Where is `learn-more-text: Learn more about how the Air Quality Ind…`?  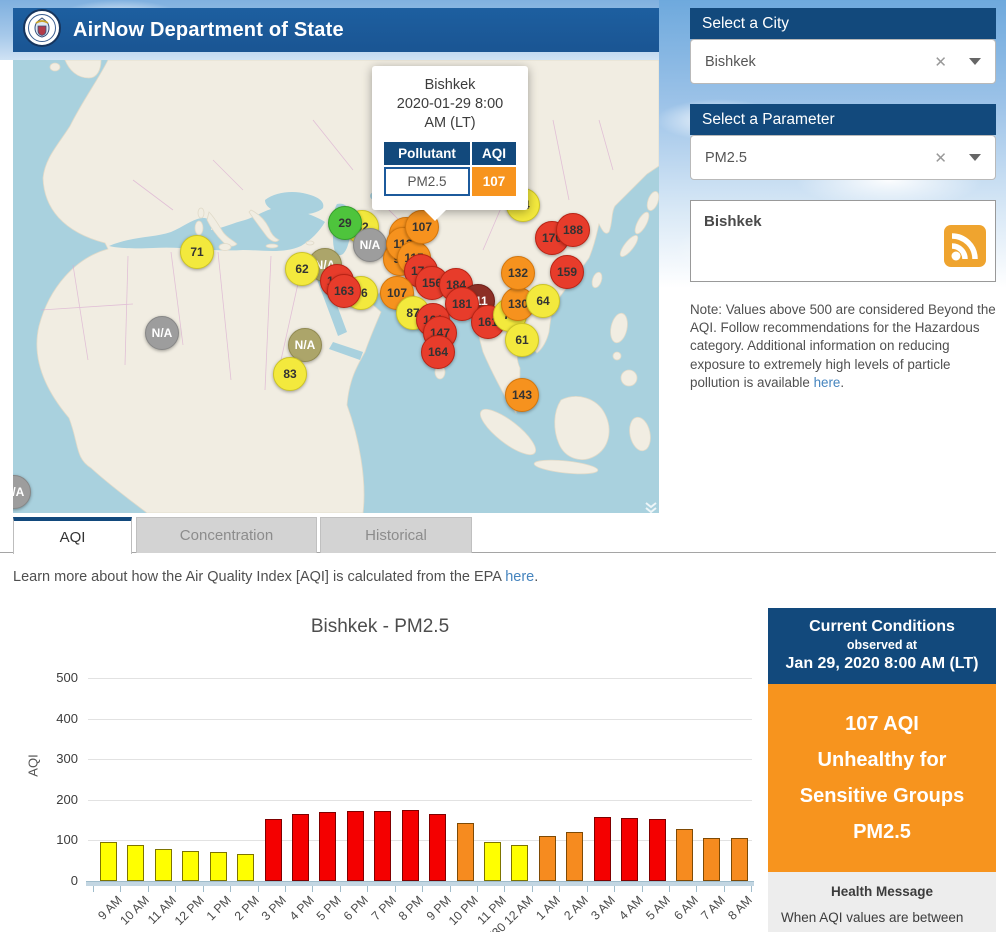 learn-more-text: Learn more about how the Air Quality Ind… is located at coordinates (275, 577).